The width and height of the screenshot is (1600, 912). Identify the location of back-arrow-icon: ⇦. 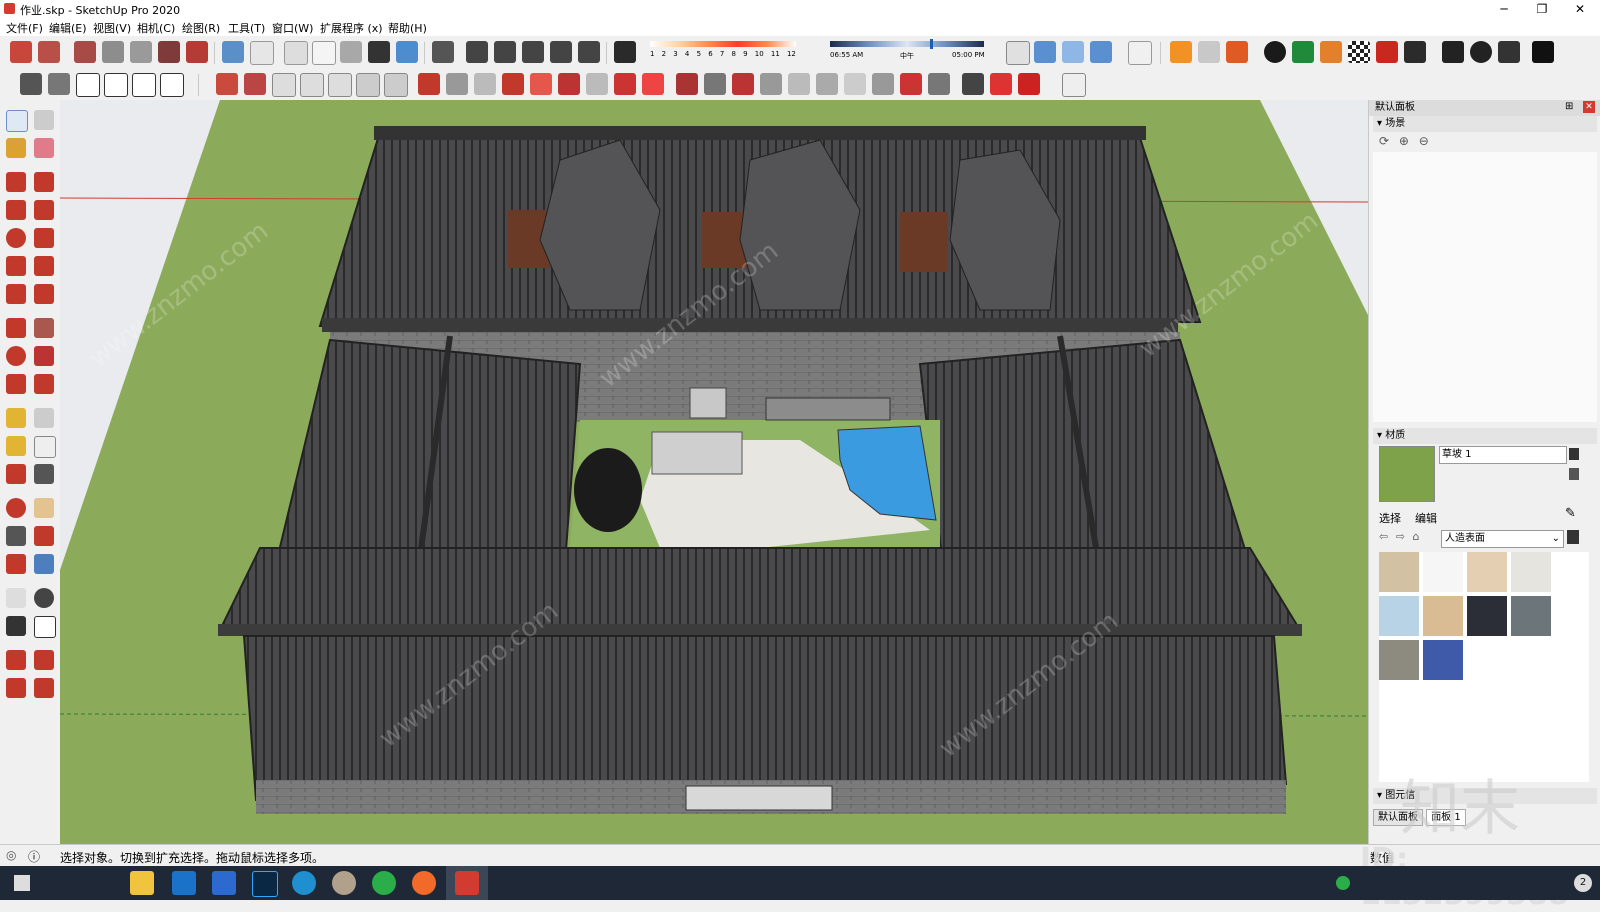
(1383, 536).